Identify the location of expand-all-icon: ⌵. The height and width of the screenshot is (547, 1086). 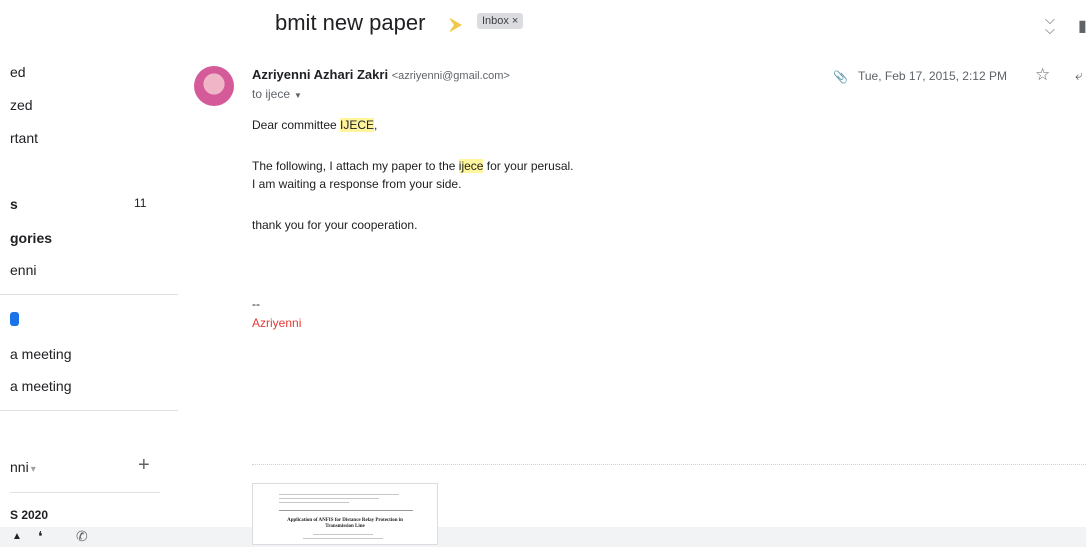
(1050, 30).